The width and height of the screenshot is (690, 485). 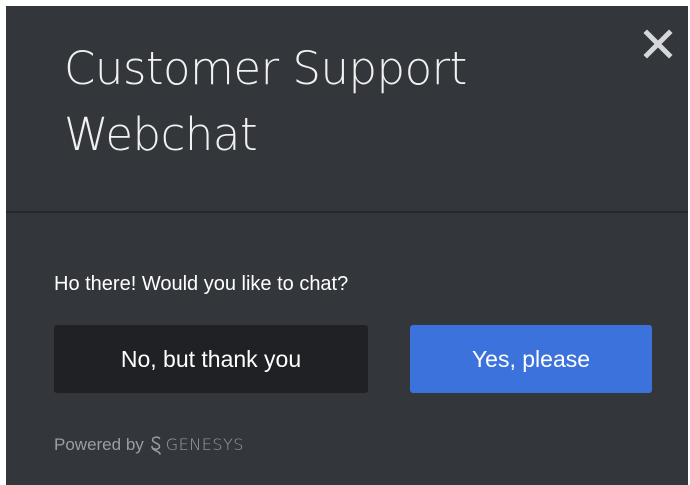 What do you see at coordinates (201, 284) in the screenshot?
I see `chat-prompt: Ho there! Would you like to chat?` at bounding box center [201, 284].